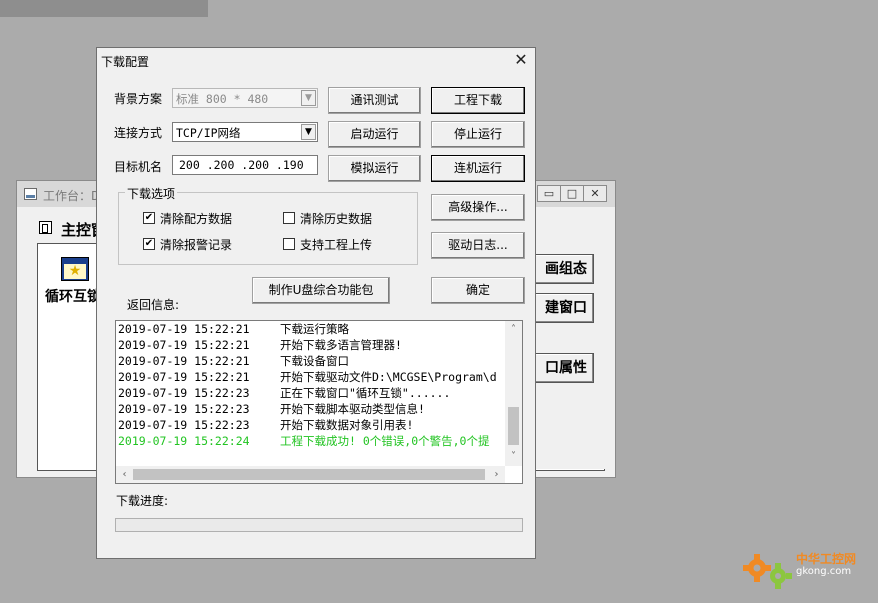 Image resolution: width=878 pixels, height=603 pixels. I want to click on scroll-up-icon: ˄, so click(513, 329).